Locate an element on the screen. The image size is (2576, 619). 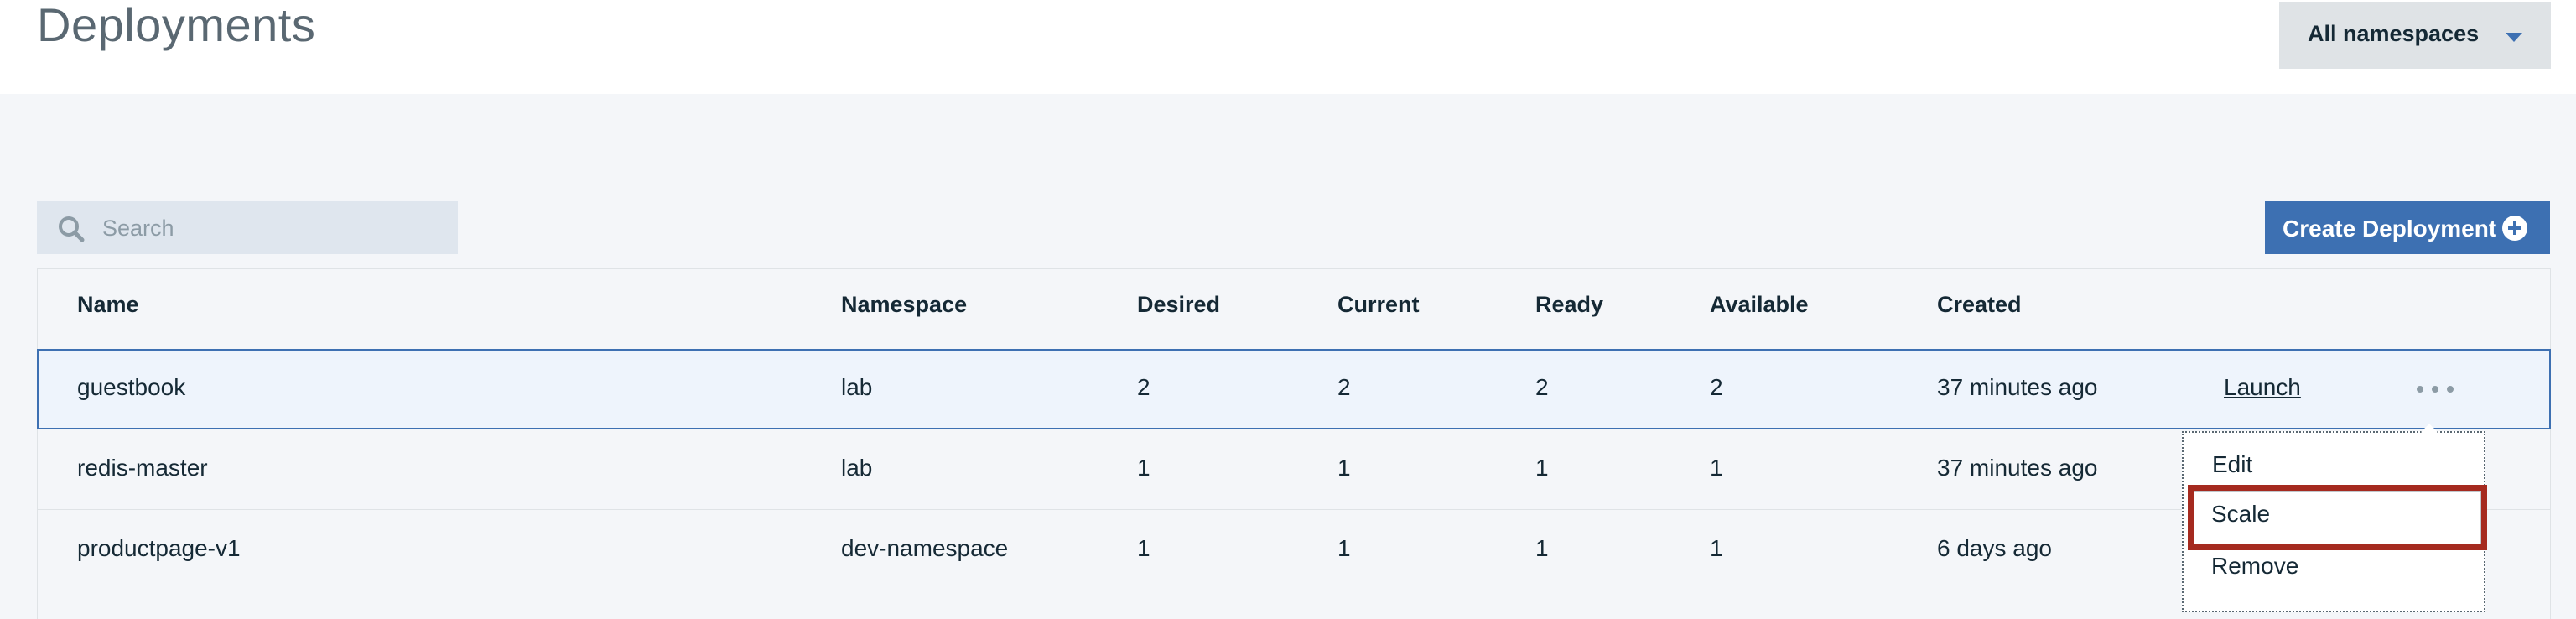
row-ready: 2 is located at coordinates (1542, 387).